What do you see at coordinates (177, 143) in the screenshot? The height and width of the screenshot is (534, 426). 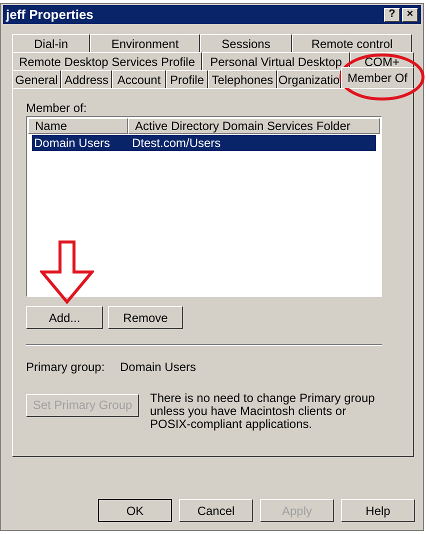 I see `list-cell-text: Dtest.com/Users` at bounding box center [177, 143].